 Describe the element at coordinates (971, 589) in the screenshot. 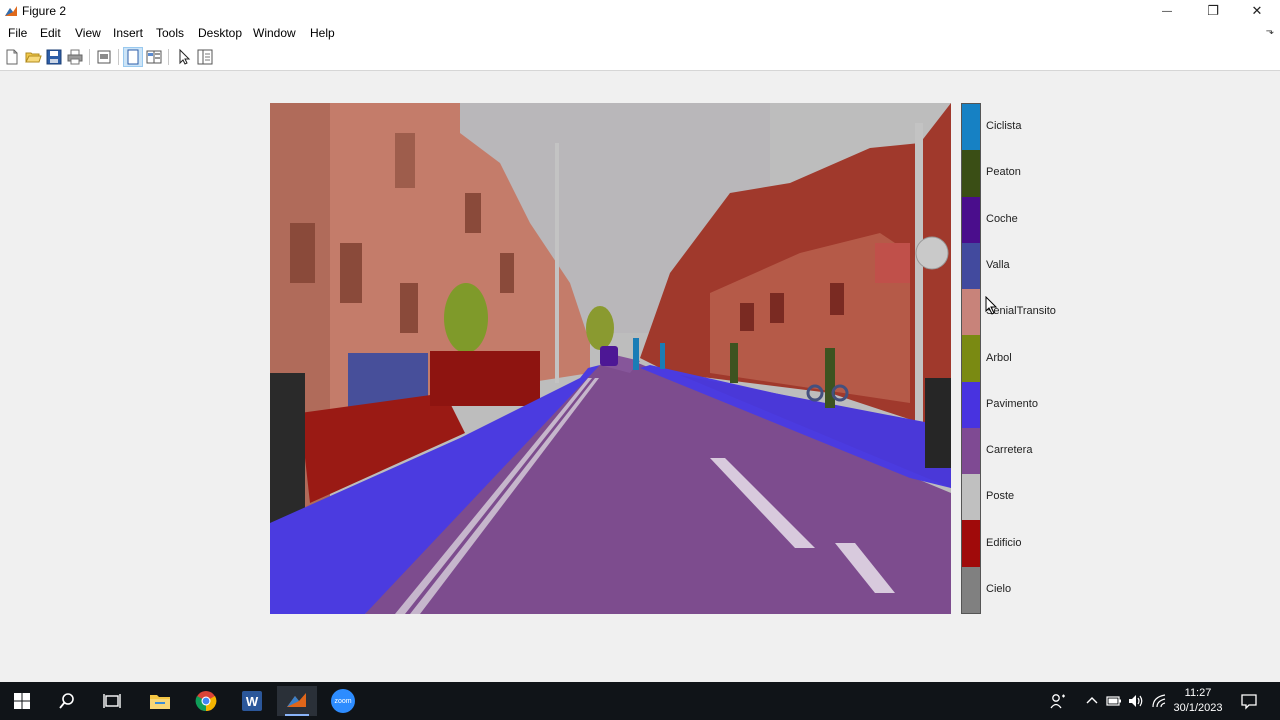

I see `colorbar-segment-cielo` at that location.